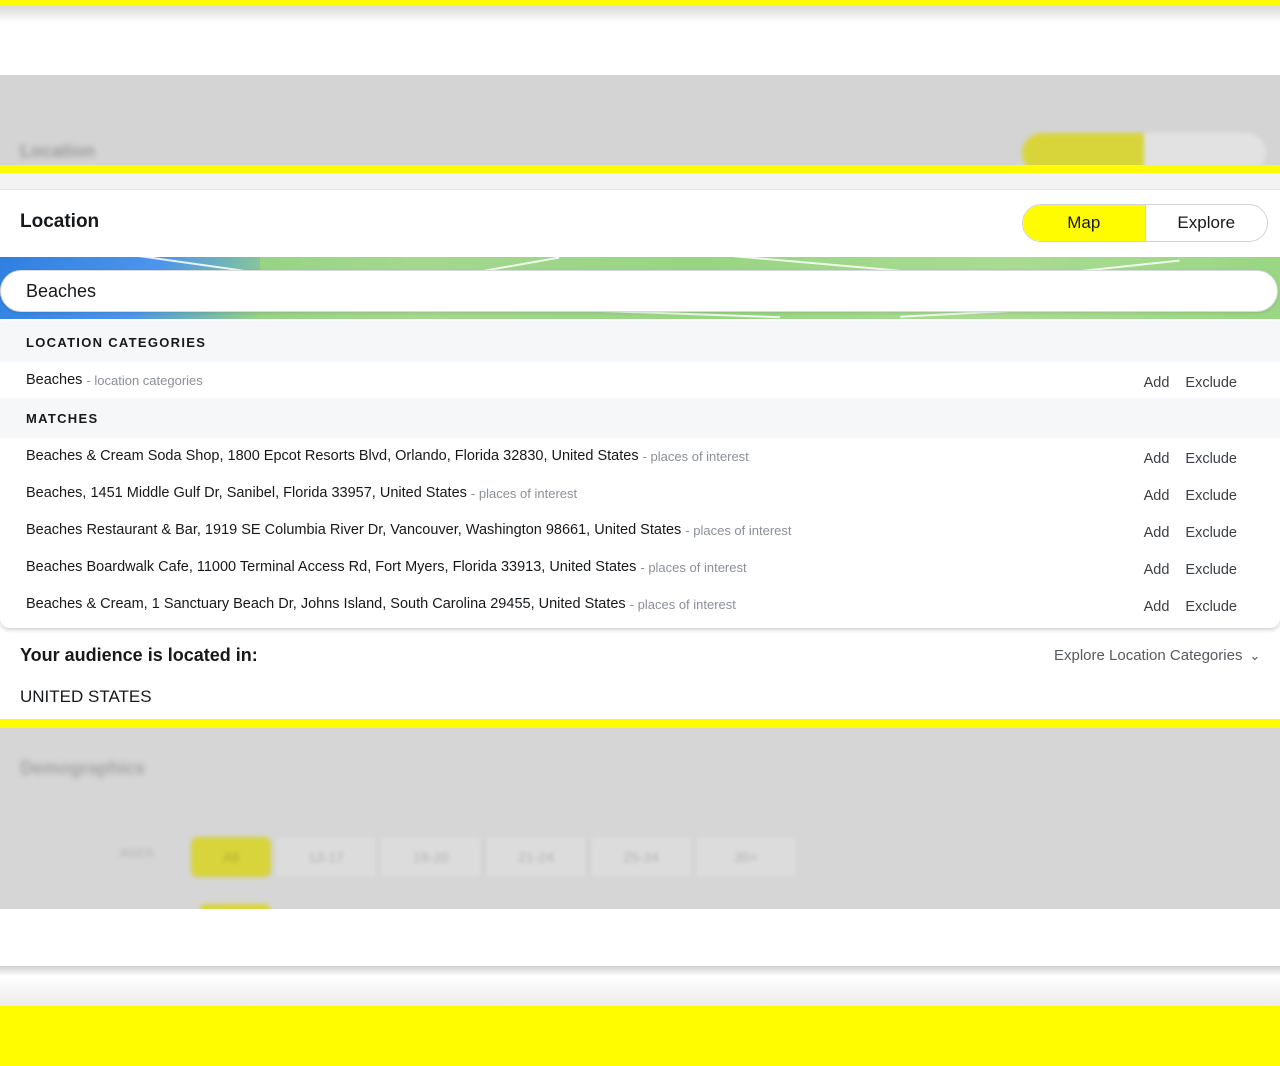 The width and height of the screenshot is (1280, 1066). What do you see at coordinates (640, 991) in the screenshot?
I see `bottom-gap` at bounding box center [640, 991].